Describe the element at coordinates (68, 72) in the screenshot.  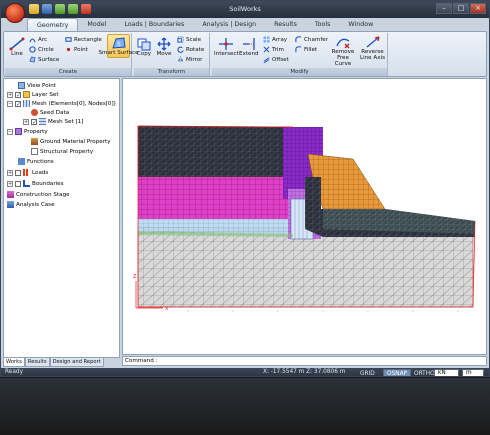
I see `create-group-label: Create` at that location.